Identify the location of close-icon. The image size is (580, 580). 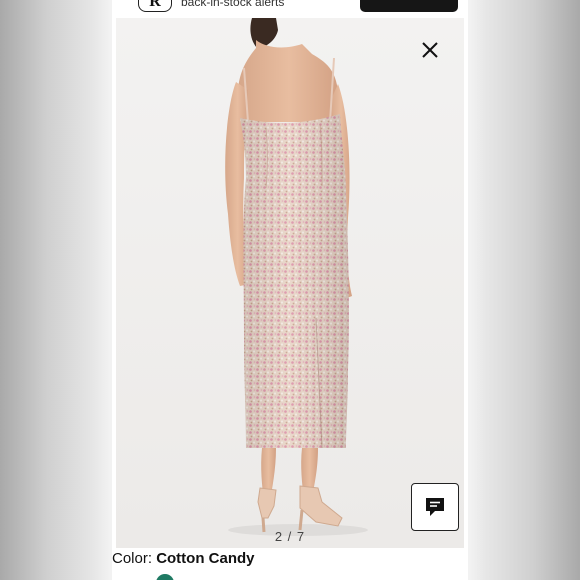
(430, 50).